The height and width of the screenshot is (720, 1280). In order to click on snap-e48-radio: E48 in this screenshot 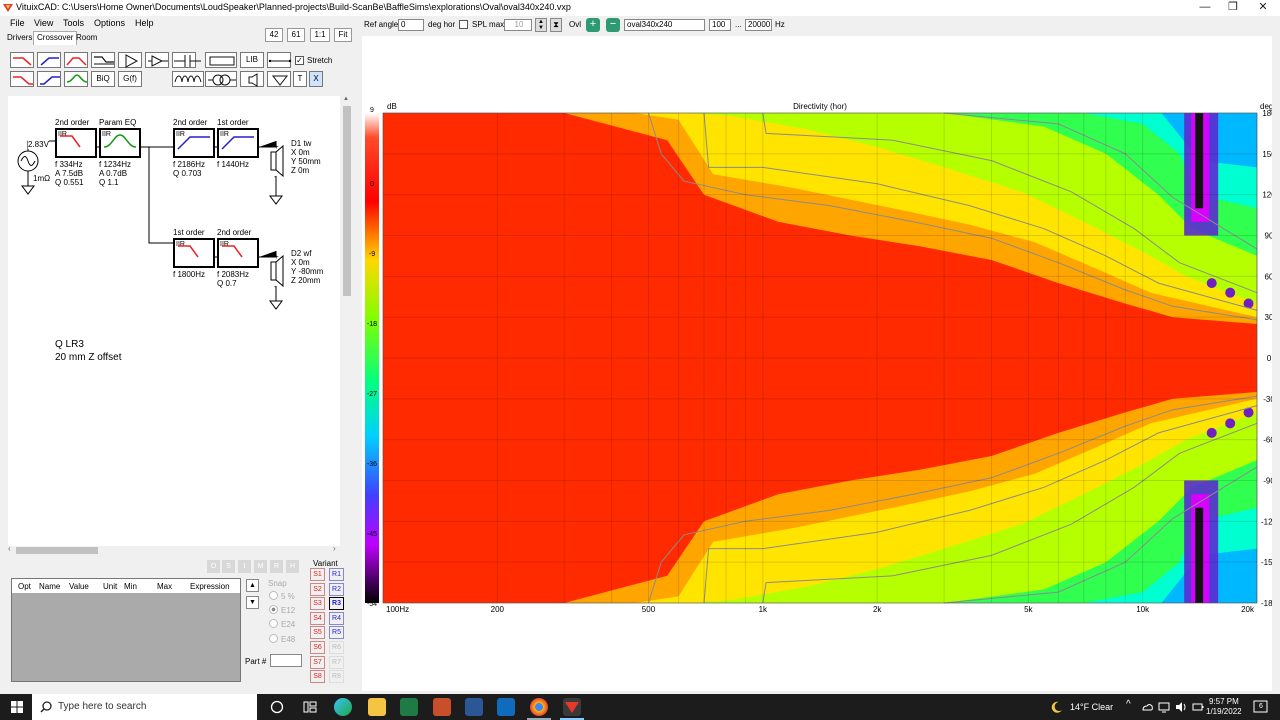, I will do `click(282, 639)`.